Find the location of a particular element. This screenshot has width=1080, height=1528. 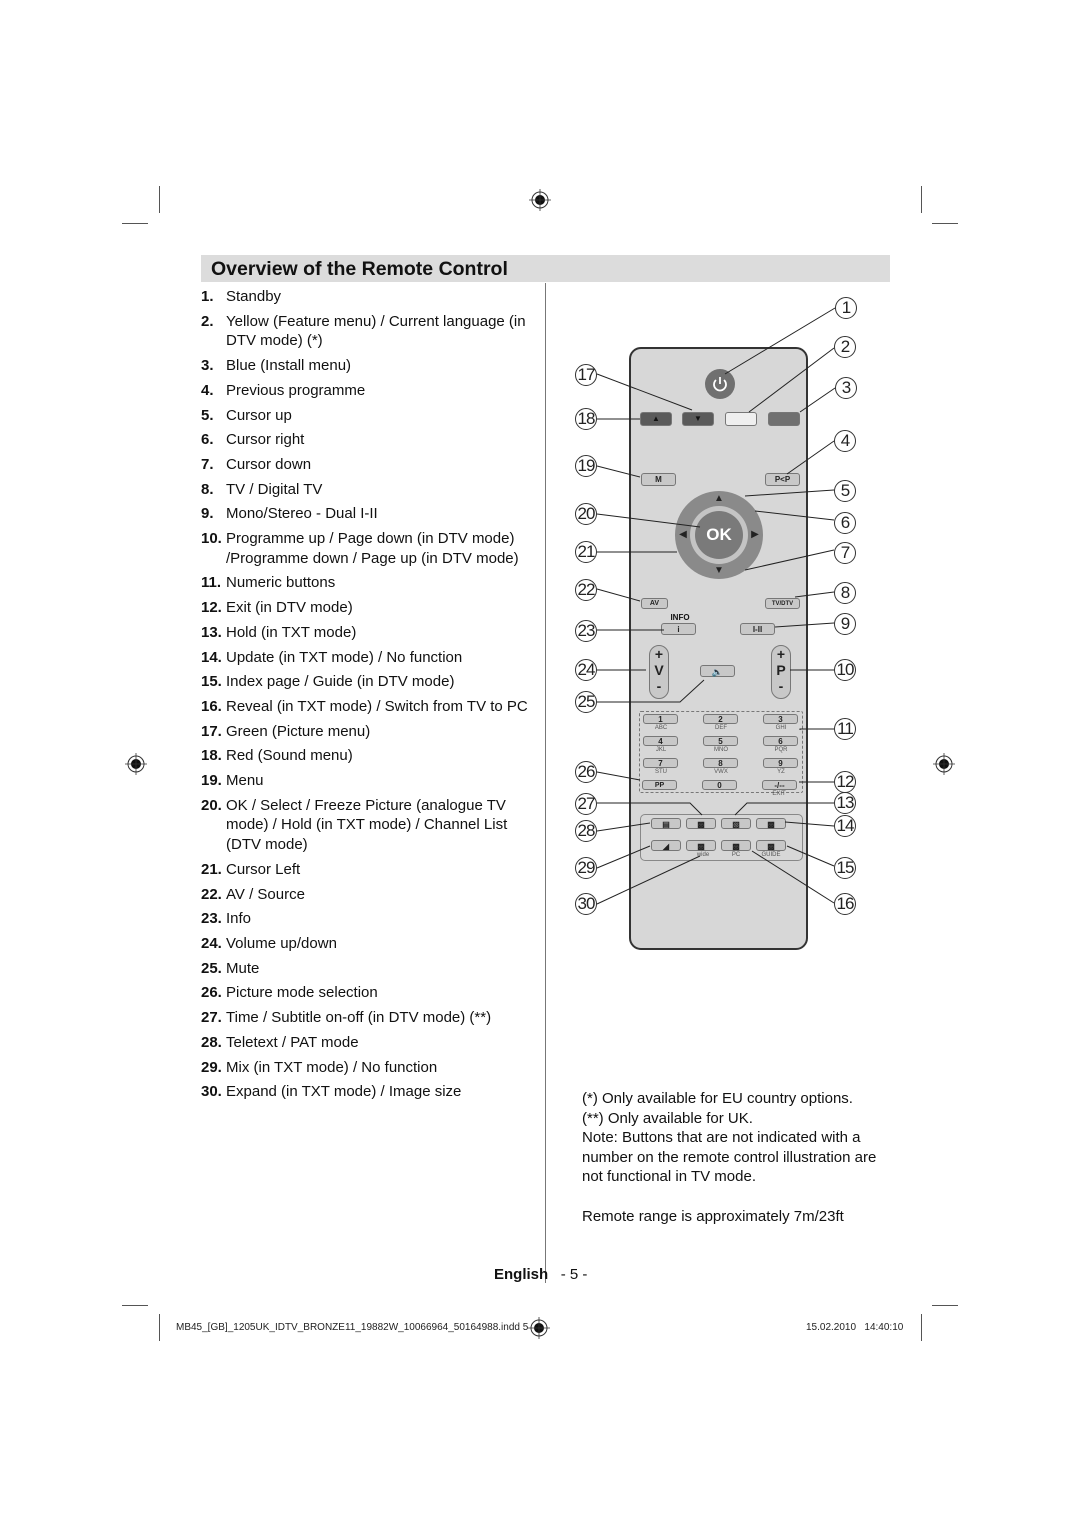

registration-mark-icon is located at coordinates (539, 1328).